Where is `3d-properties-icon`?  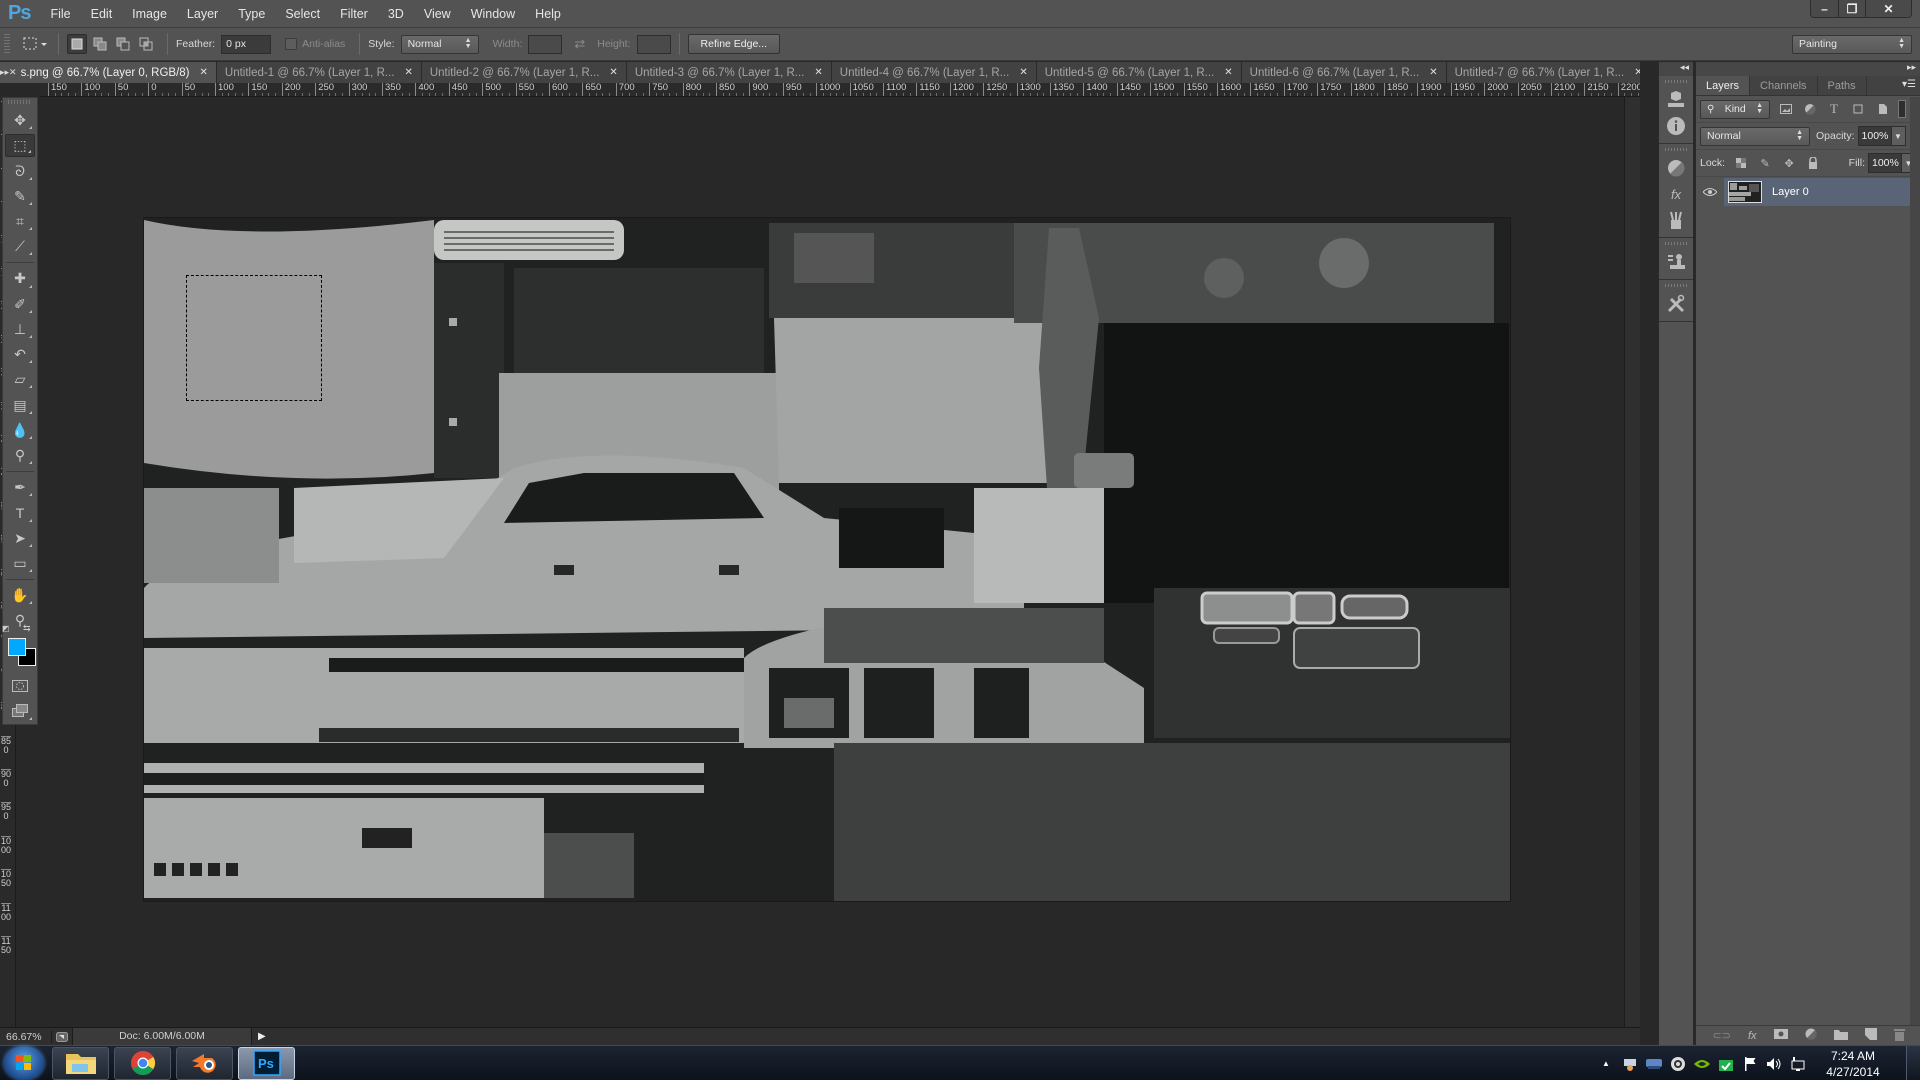 3d-properties-icon is located at coordinates (1676, 100).